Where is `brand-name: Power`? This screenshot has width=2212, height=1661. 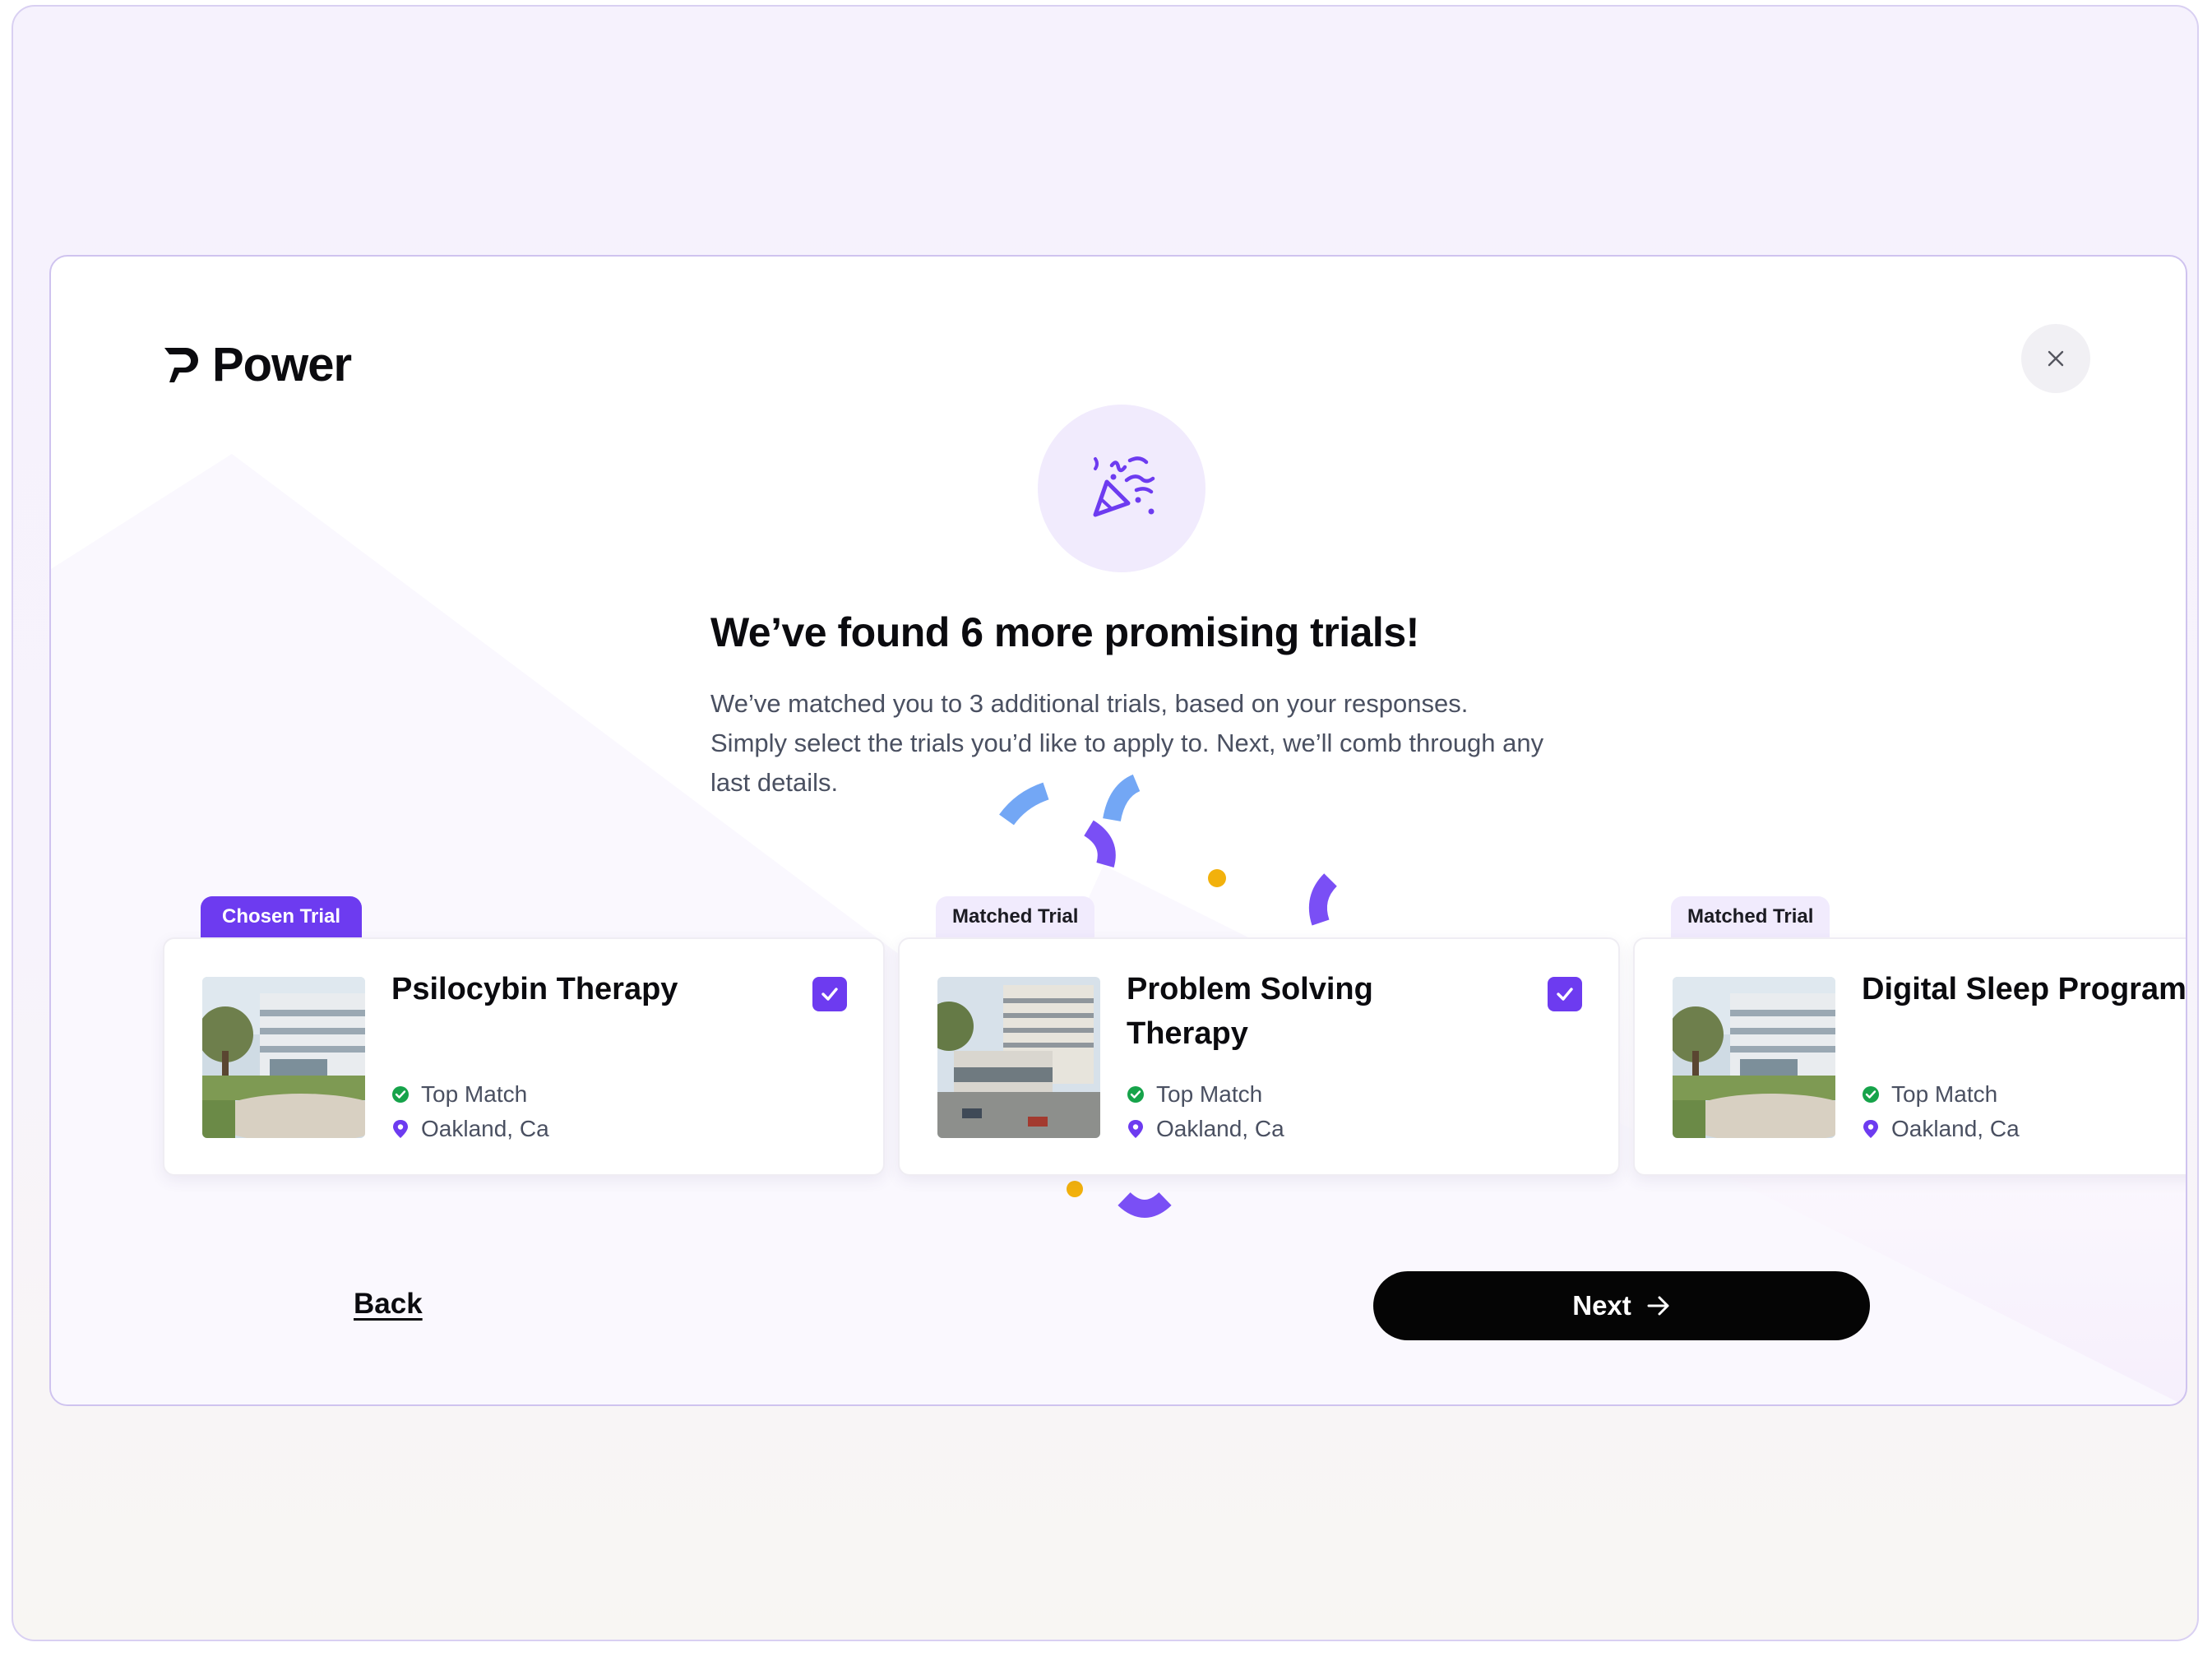 brand-name: Power is located at coordinates (282, 364).